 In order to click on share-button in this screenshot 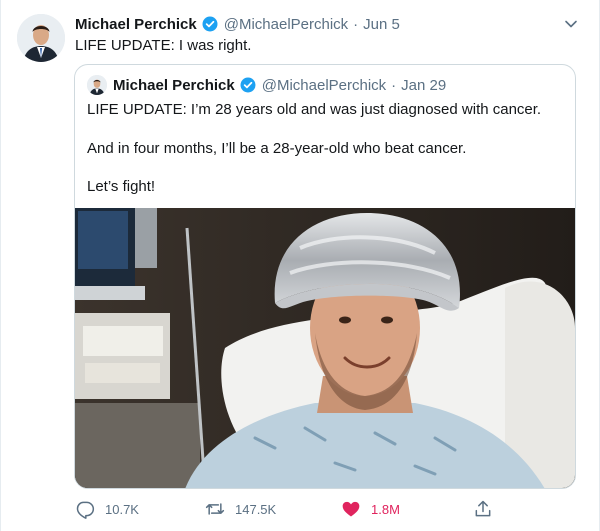, I will do `click(488, 509)`.